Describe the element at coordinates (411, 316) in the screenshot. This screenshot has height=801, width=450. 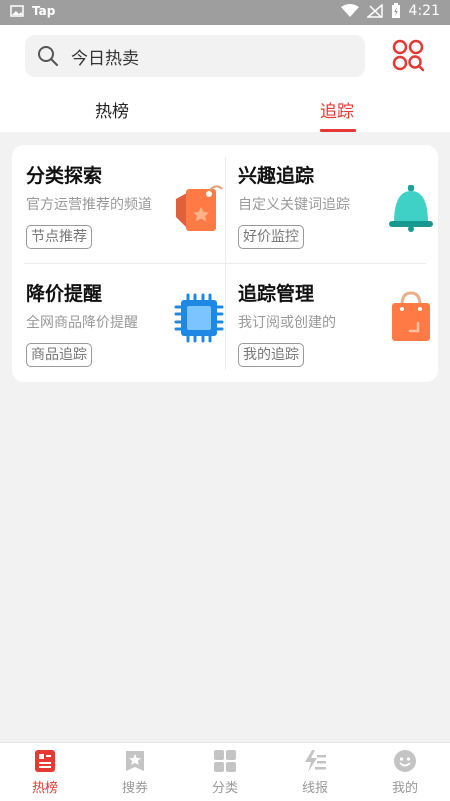
I see `shopping-bag-icon` at that location.